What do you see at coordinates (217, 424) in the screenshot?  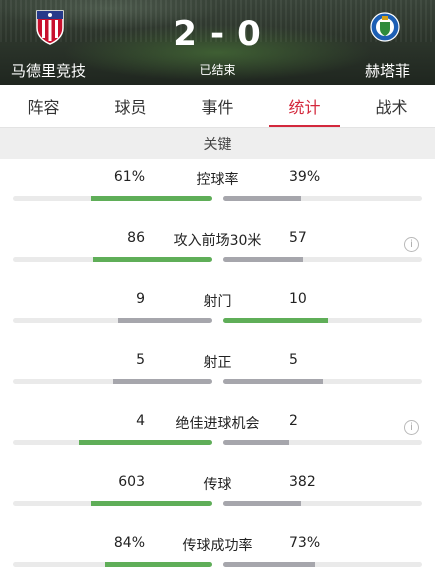 I see `stat-label: 绝佳进球机会` at bounding box center [217, 424].